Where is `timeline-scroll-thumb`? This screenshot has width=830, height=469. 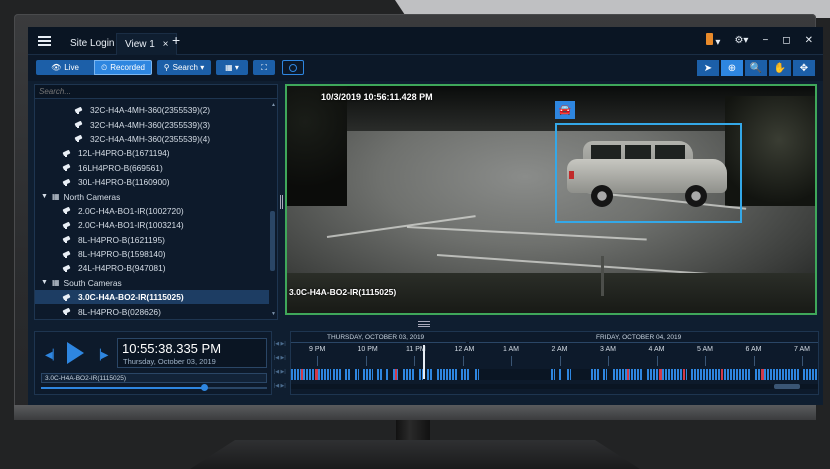
timeline-scroll-thumb is located at coordinates (787, 386).